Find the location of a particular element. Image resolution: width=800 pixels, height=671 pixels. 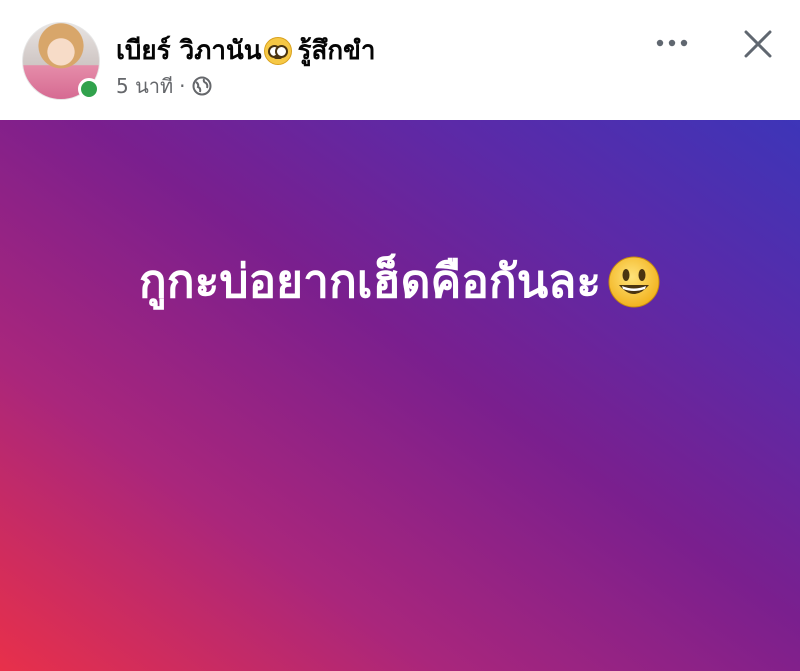

post-meta: 5 นาที · is located at coordinates (164, 86).